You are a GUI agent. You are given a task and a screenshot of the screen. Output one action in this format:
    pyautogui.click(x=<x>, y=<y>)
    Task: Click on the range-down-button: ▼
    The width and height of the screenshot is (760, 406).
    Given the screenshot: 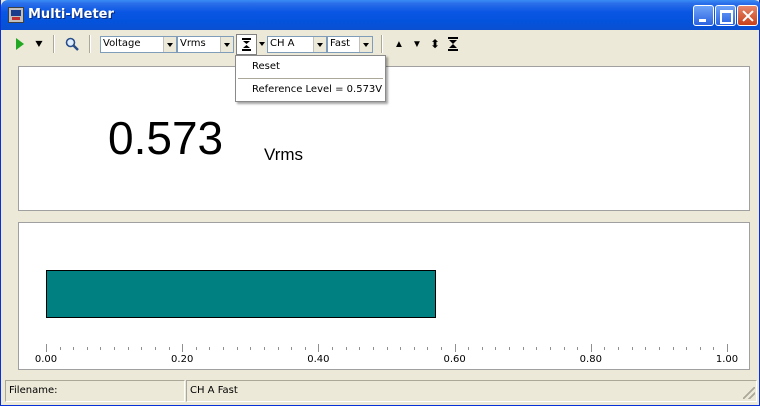 What is the action you would take?
    pyautogui.click(x=417, y=44)
    